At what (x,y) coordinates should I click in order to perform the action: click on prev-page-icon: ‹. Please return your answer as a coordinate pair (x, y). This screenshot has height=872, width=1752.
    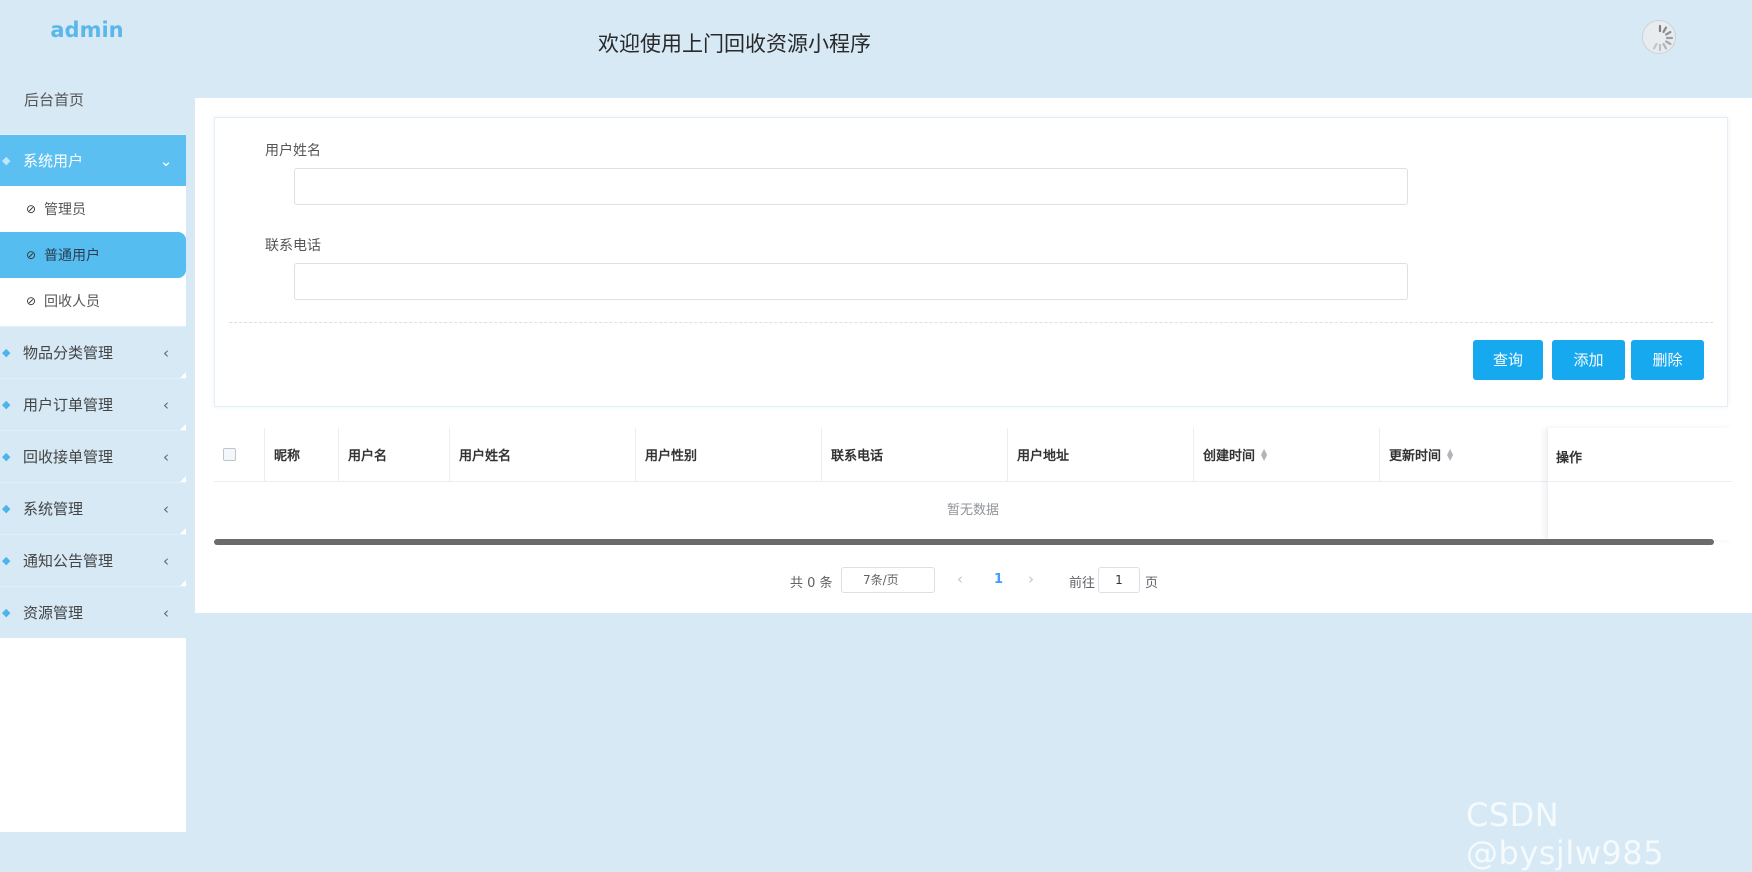
    Looking at the image, I should click on (960, 579).